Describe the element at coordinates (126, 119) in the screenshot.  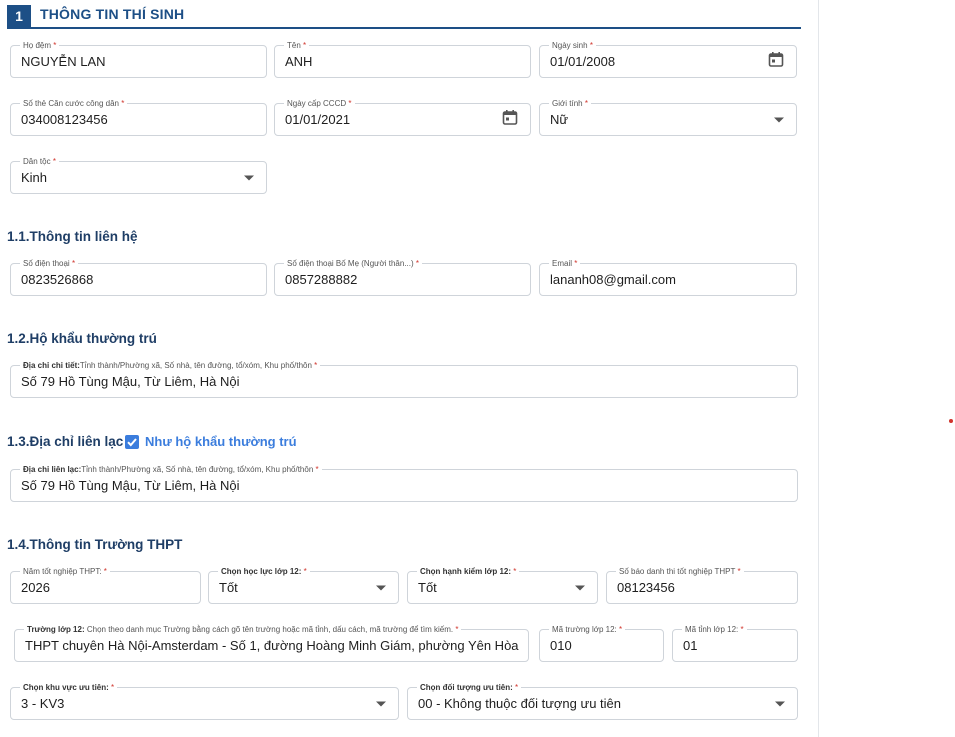
I see `cccd-input: 034008123456` at that location.